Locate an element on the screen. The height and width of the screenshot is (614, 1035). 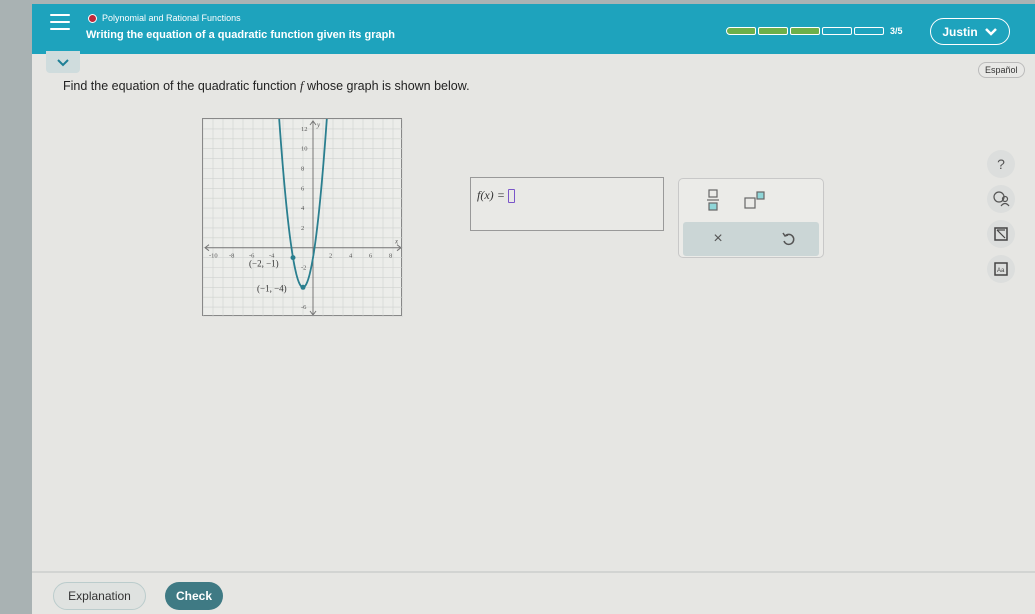
point-label: (−2, −1) is located at coordinates (264, 264).